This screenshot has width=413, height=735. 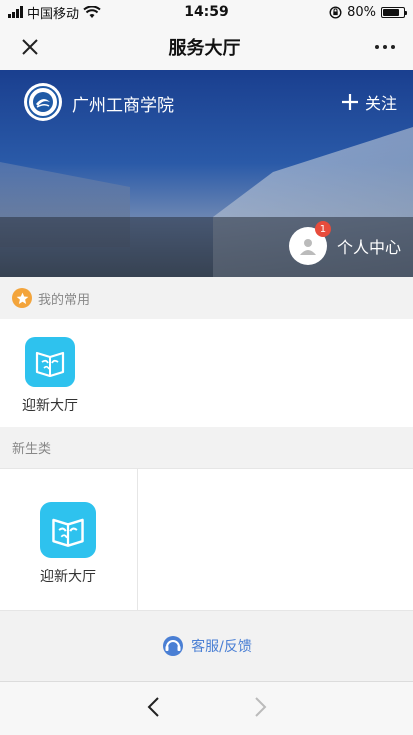 What do you see at coordinates (349, 102) in the screenshot?
I see `plus-icon` at bounding box center [349, 102].